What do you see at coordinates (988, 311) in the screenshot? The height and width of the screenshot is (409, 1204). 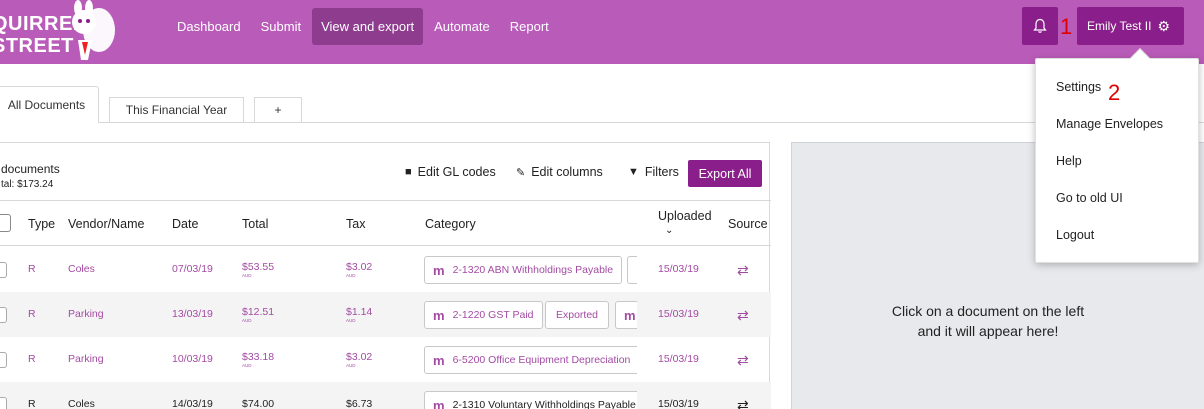 I see `preview-line1: Click on a document on the left` at bounding box center [988, 311].